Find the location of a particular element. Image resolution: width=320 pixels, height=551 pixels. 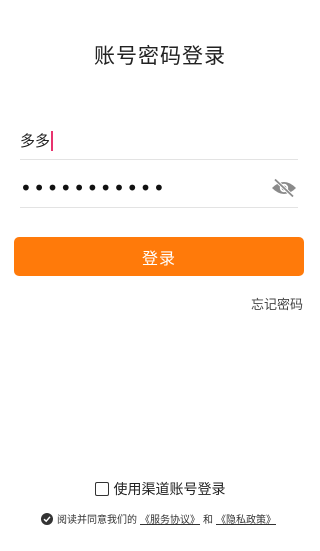

agreement-row: 阅读并同意我们的 《服务协议》 和 《隐私政策》 is located at coordinates (160, 518).